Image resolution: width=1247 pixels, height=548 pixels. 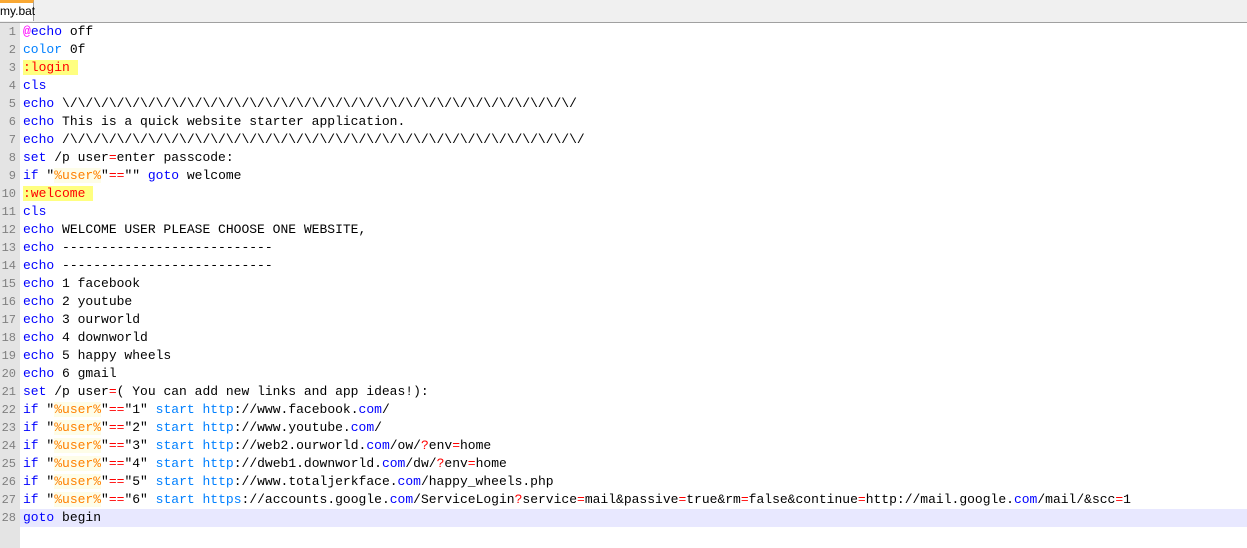 I want to click on token-keyword: set, so click(x=35, y=157).